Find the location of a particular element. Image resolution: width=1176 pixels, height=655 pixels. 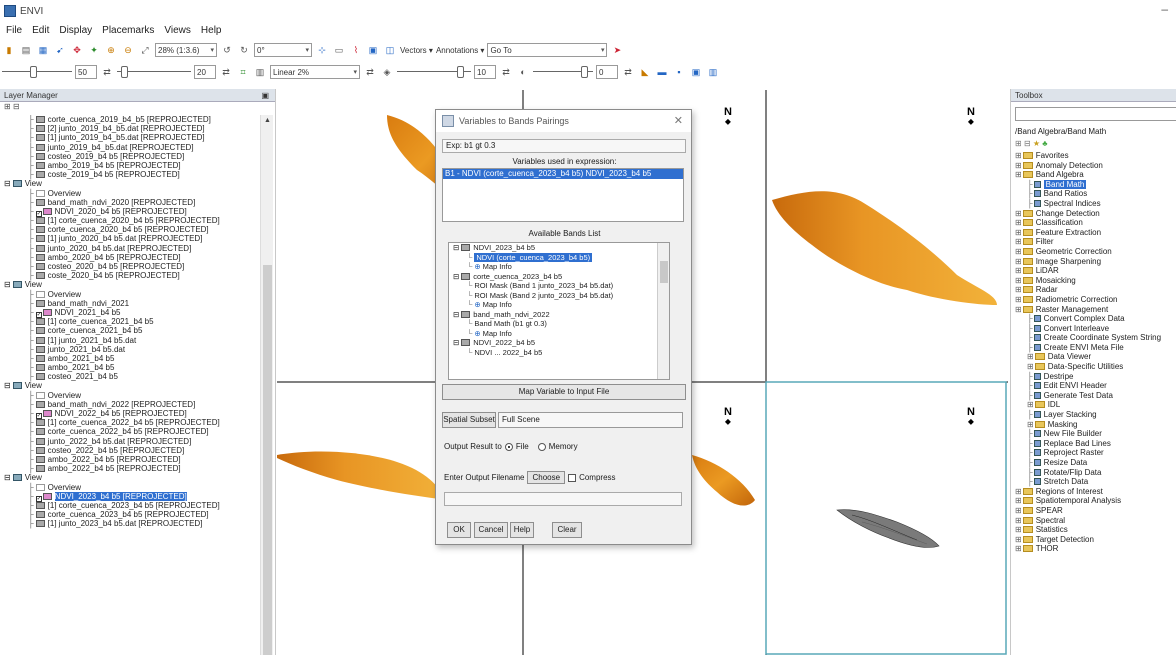

toolbox-tool: ├ Generate Test Data is located at coordinates (1094, 396).